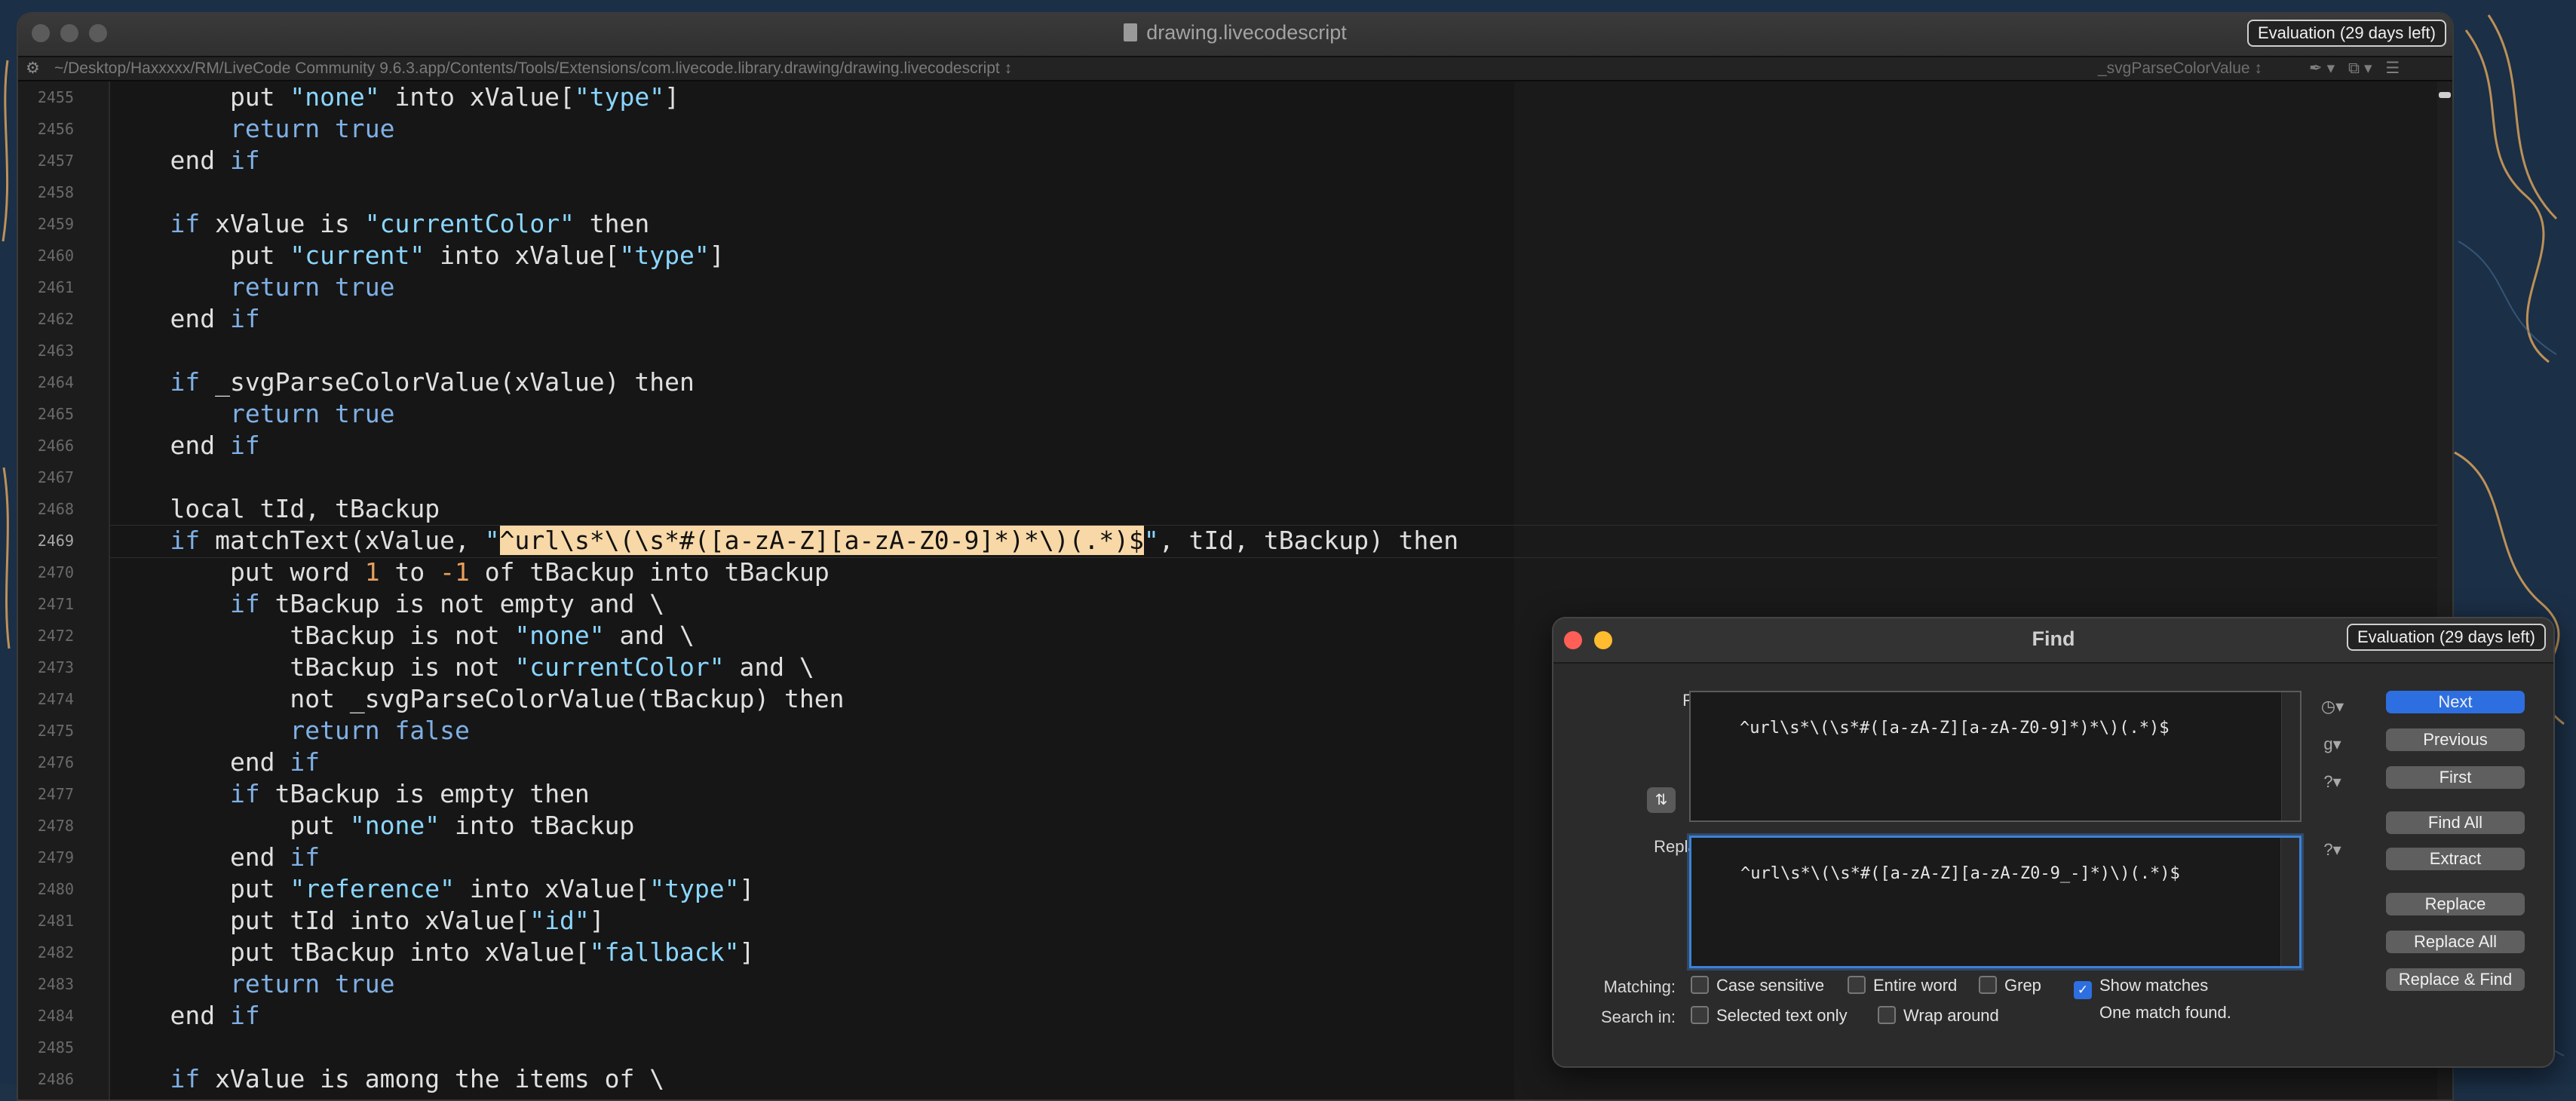 The width and height of the screenshot is (2576, 1101). Describe the element at coordinates (289, 731) in the screenshot. I see `code-line: return false` at that location.